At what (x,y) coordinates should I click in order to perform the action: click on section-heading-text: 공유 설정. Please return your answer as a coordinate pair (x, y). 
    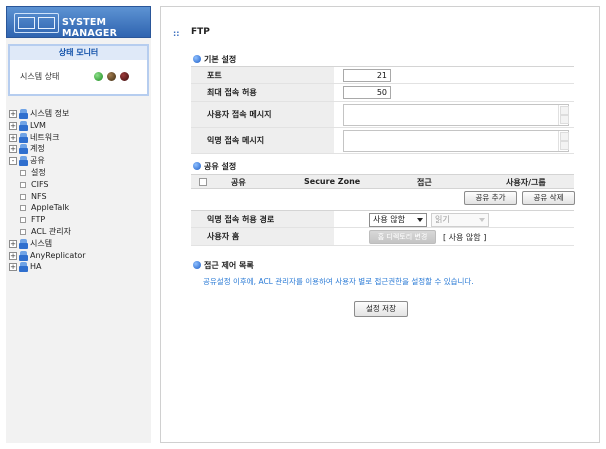
    Looking at the image, I should click on (220, 166).